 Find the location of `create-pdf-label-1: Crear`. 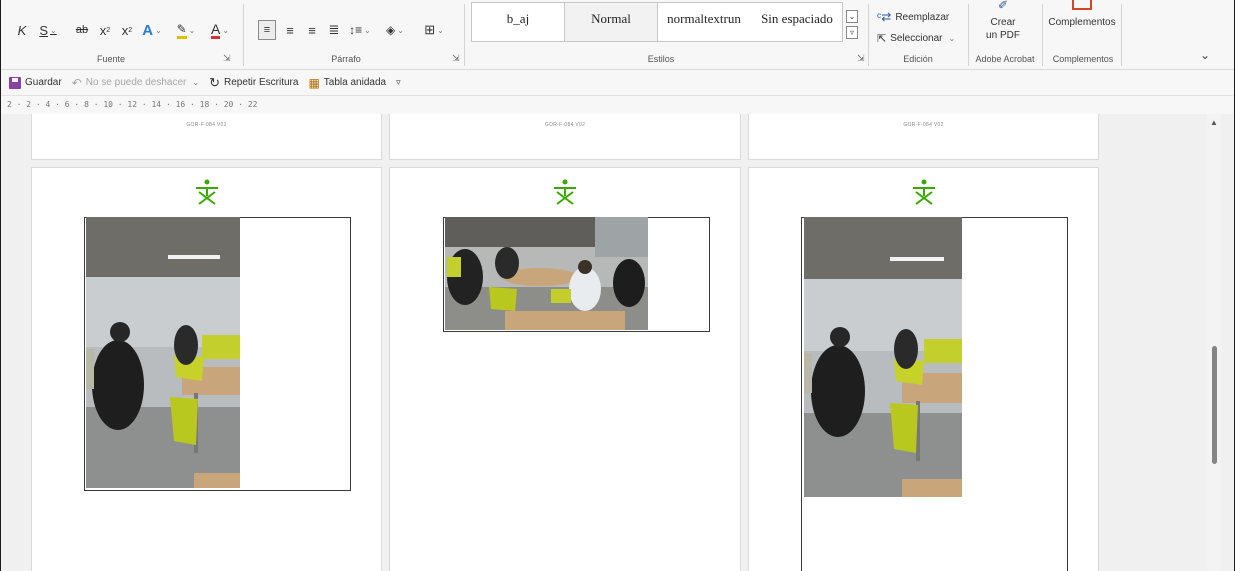

create-pdf-label-1: Crear is located at coordinates (1003, 22).